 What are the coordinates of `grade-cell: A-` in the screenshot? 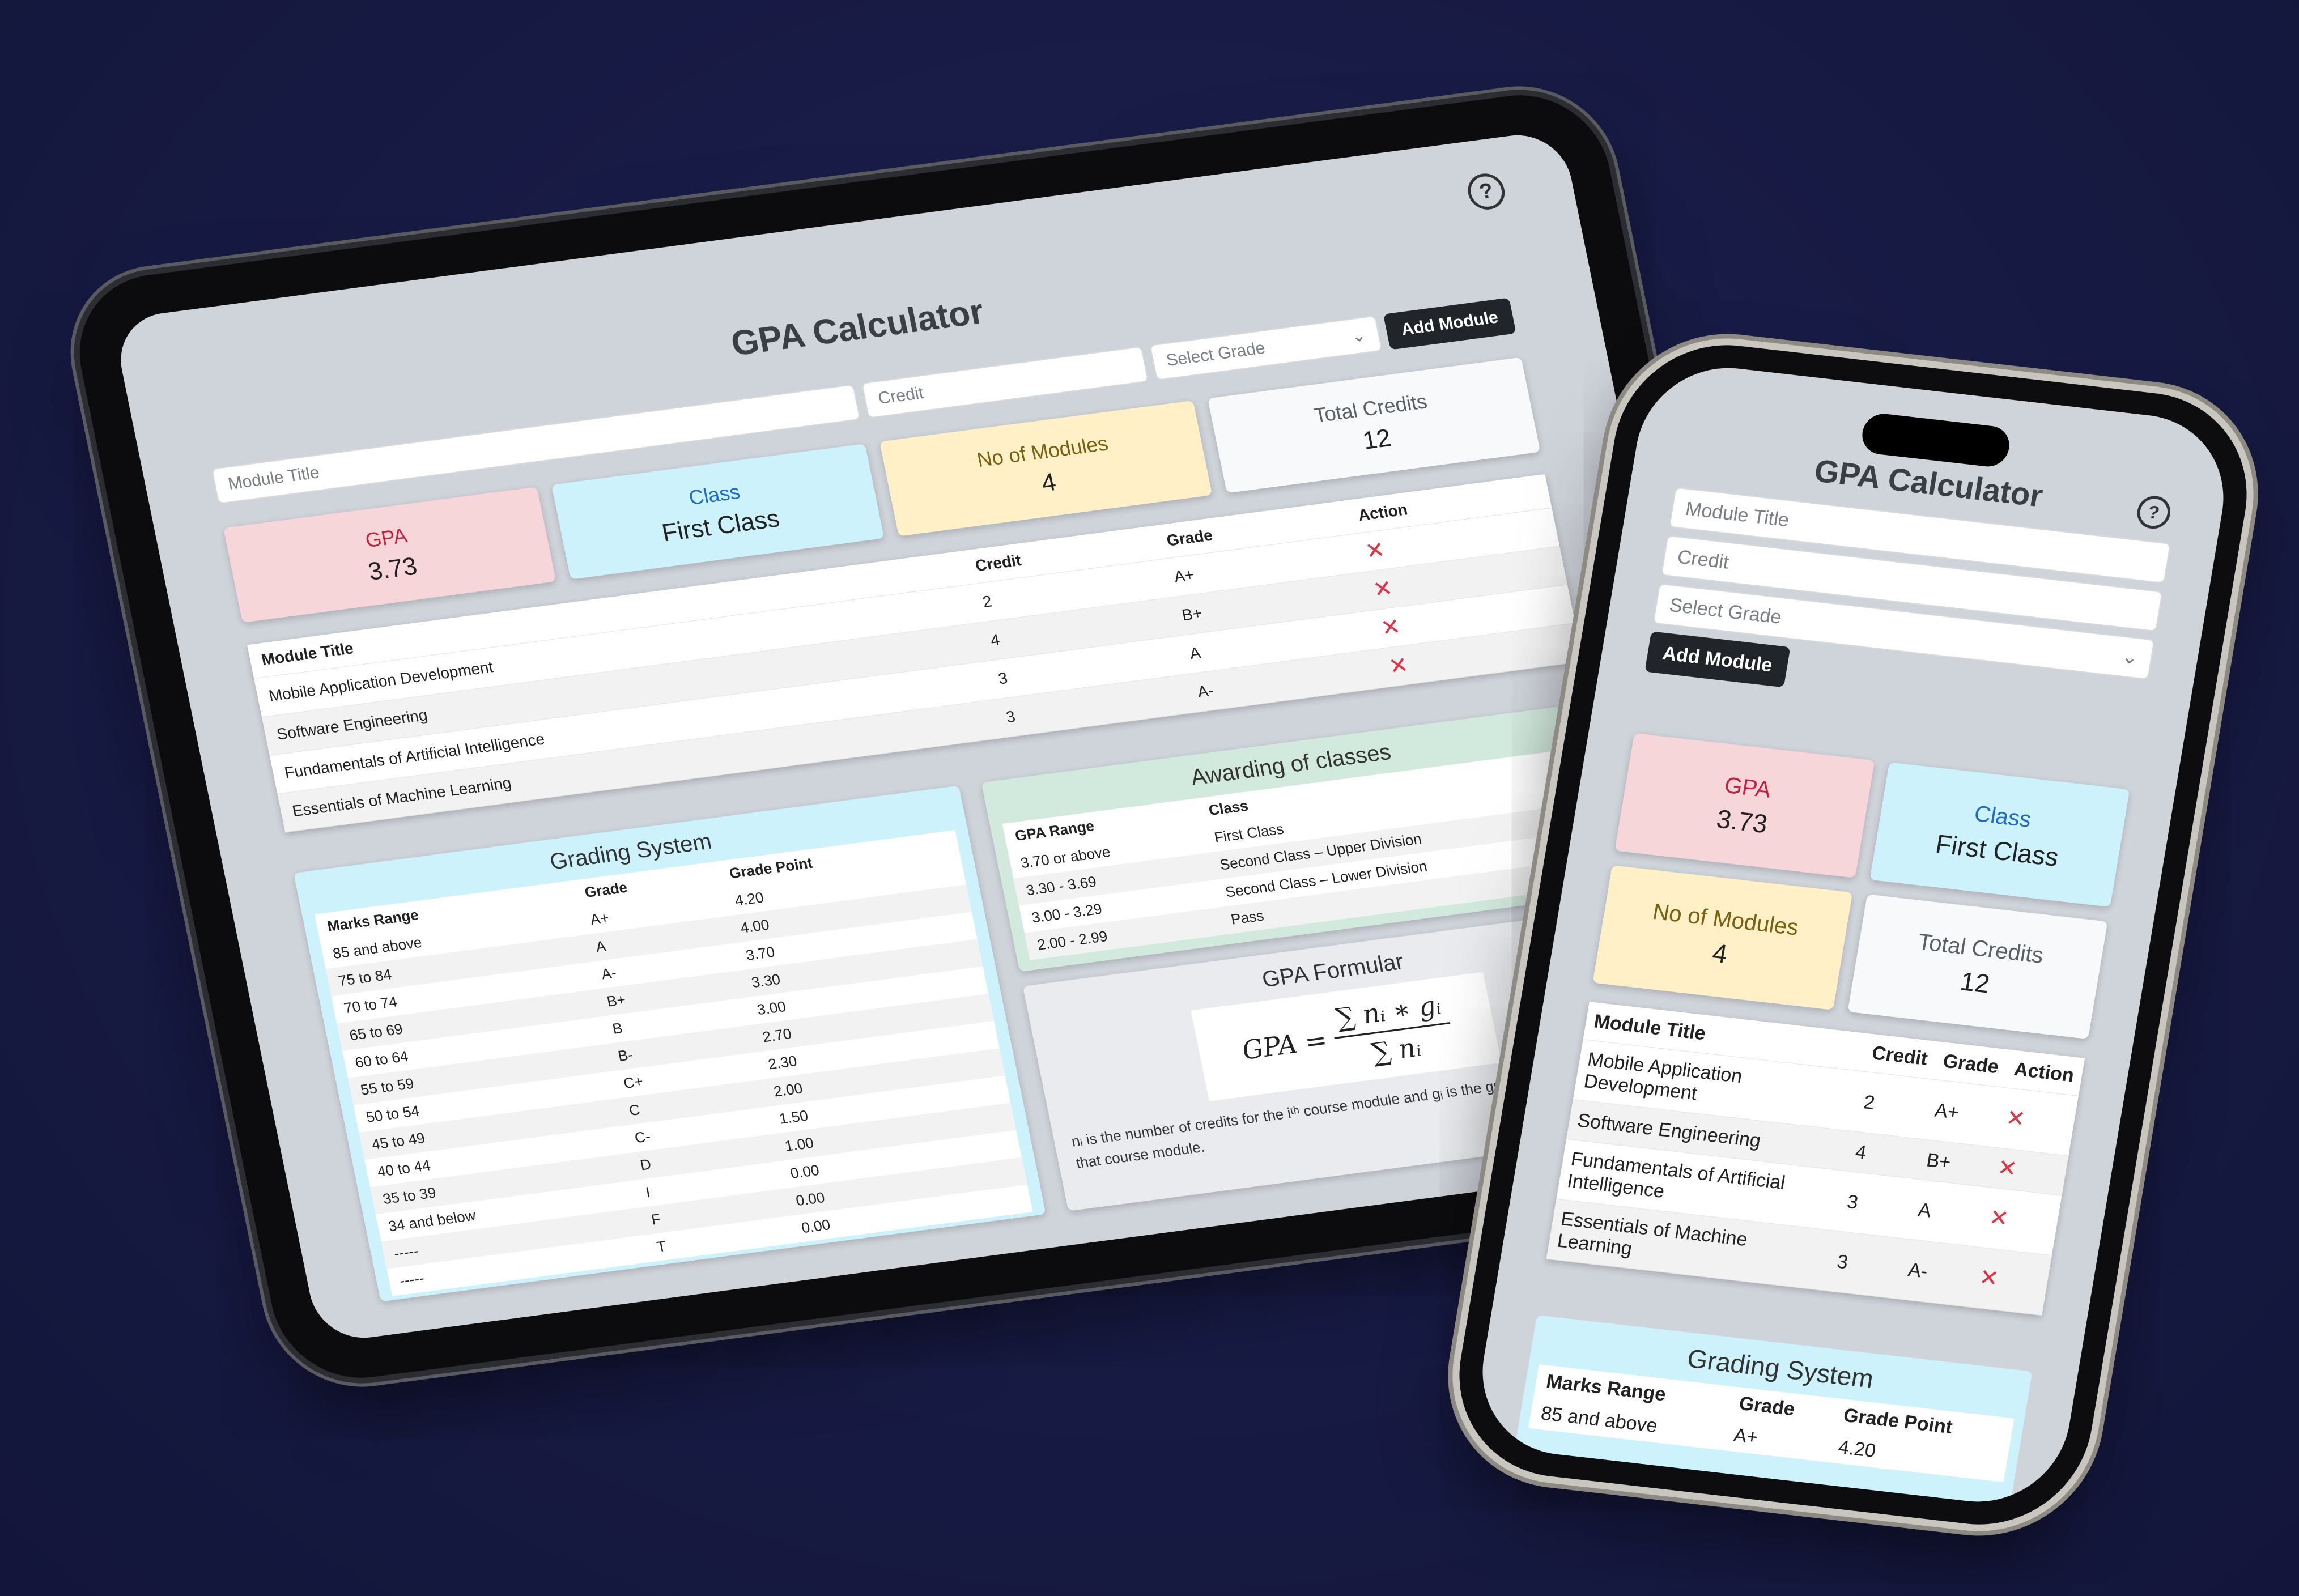 It's located at (1936, 1273).